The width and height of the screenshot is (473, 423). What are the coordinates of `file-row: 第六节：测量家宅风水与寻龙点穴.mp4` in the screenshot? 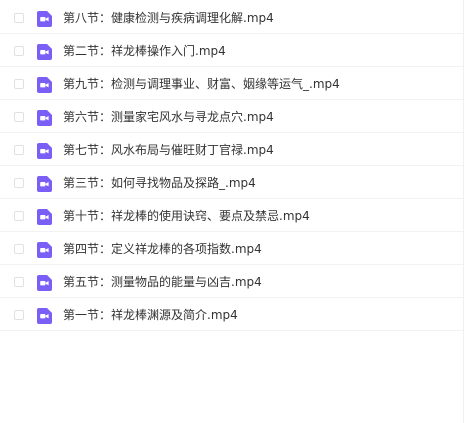 It's located at (231, 116).